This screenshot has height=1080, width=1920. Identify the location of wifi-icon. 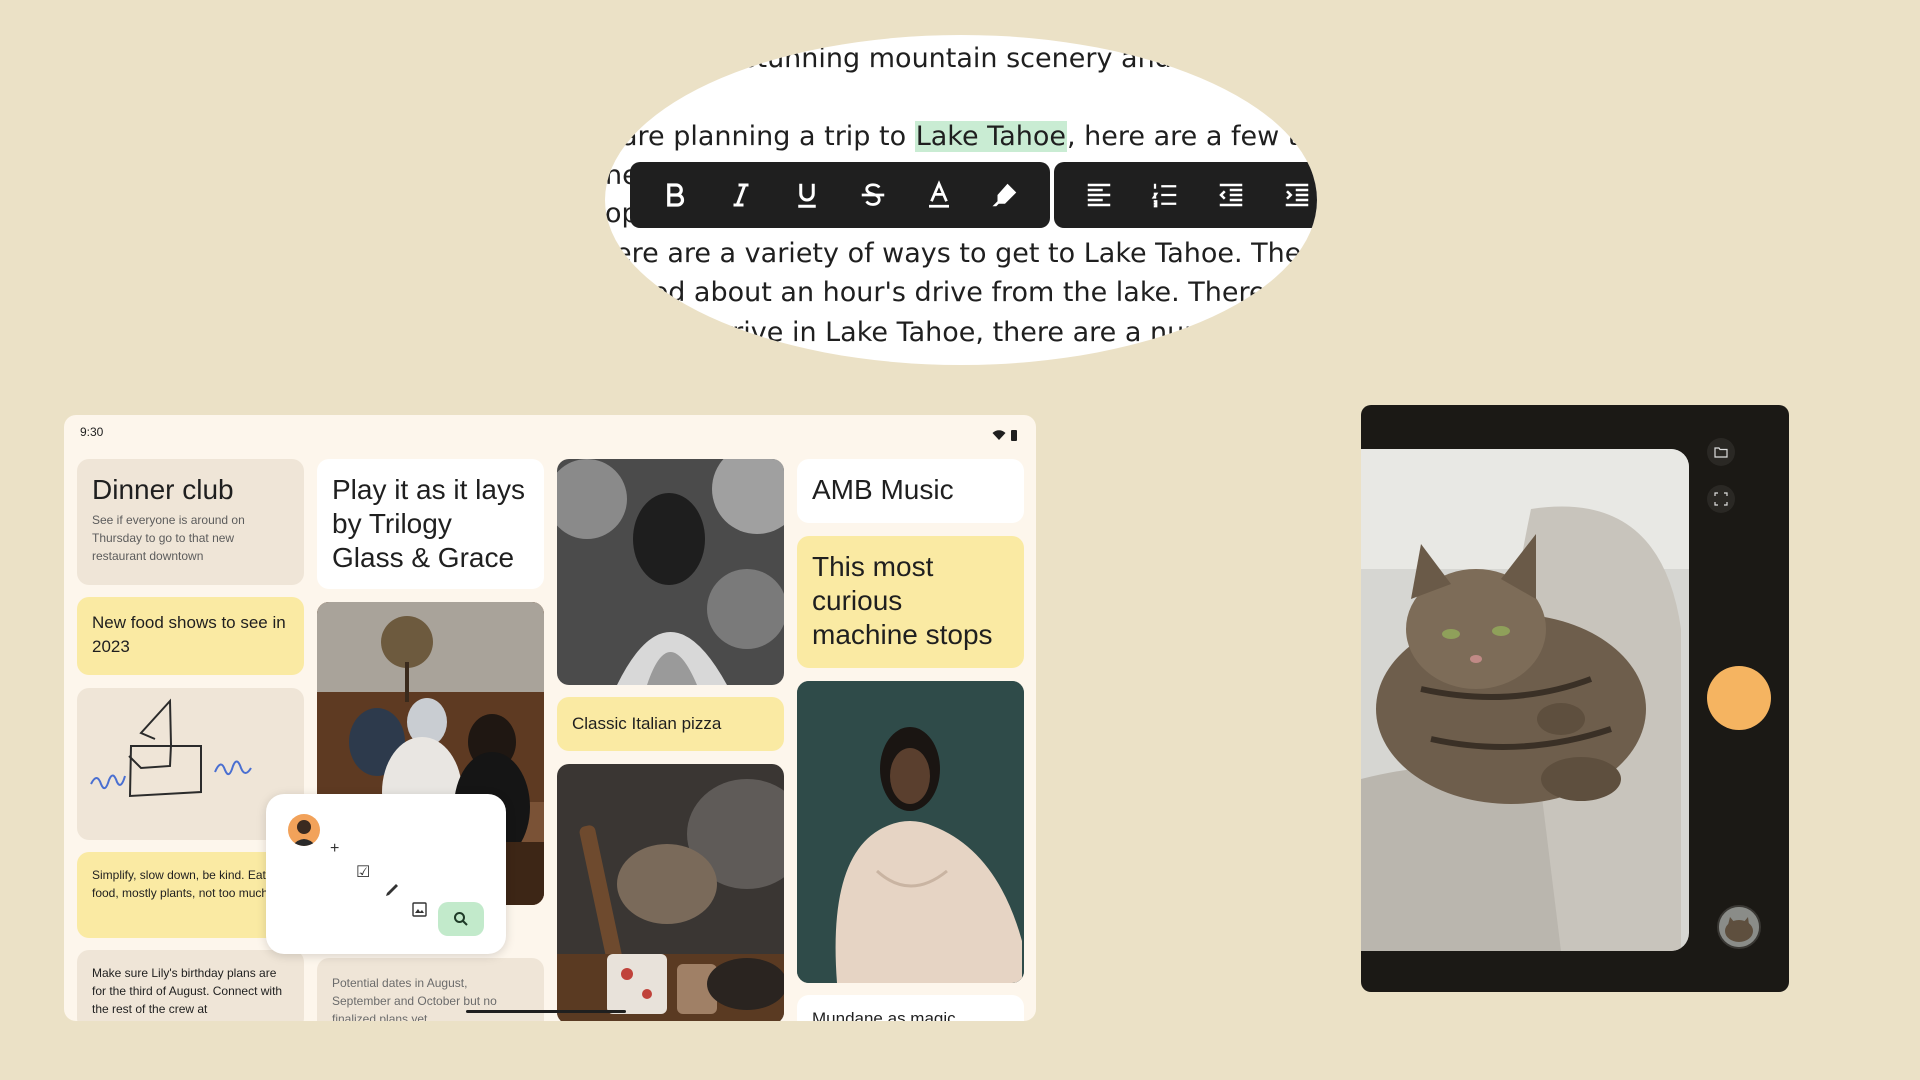
(999, 435).